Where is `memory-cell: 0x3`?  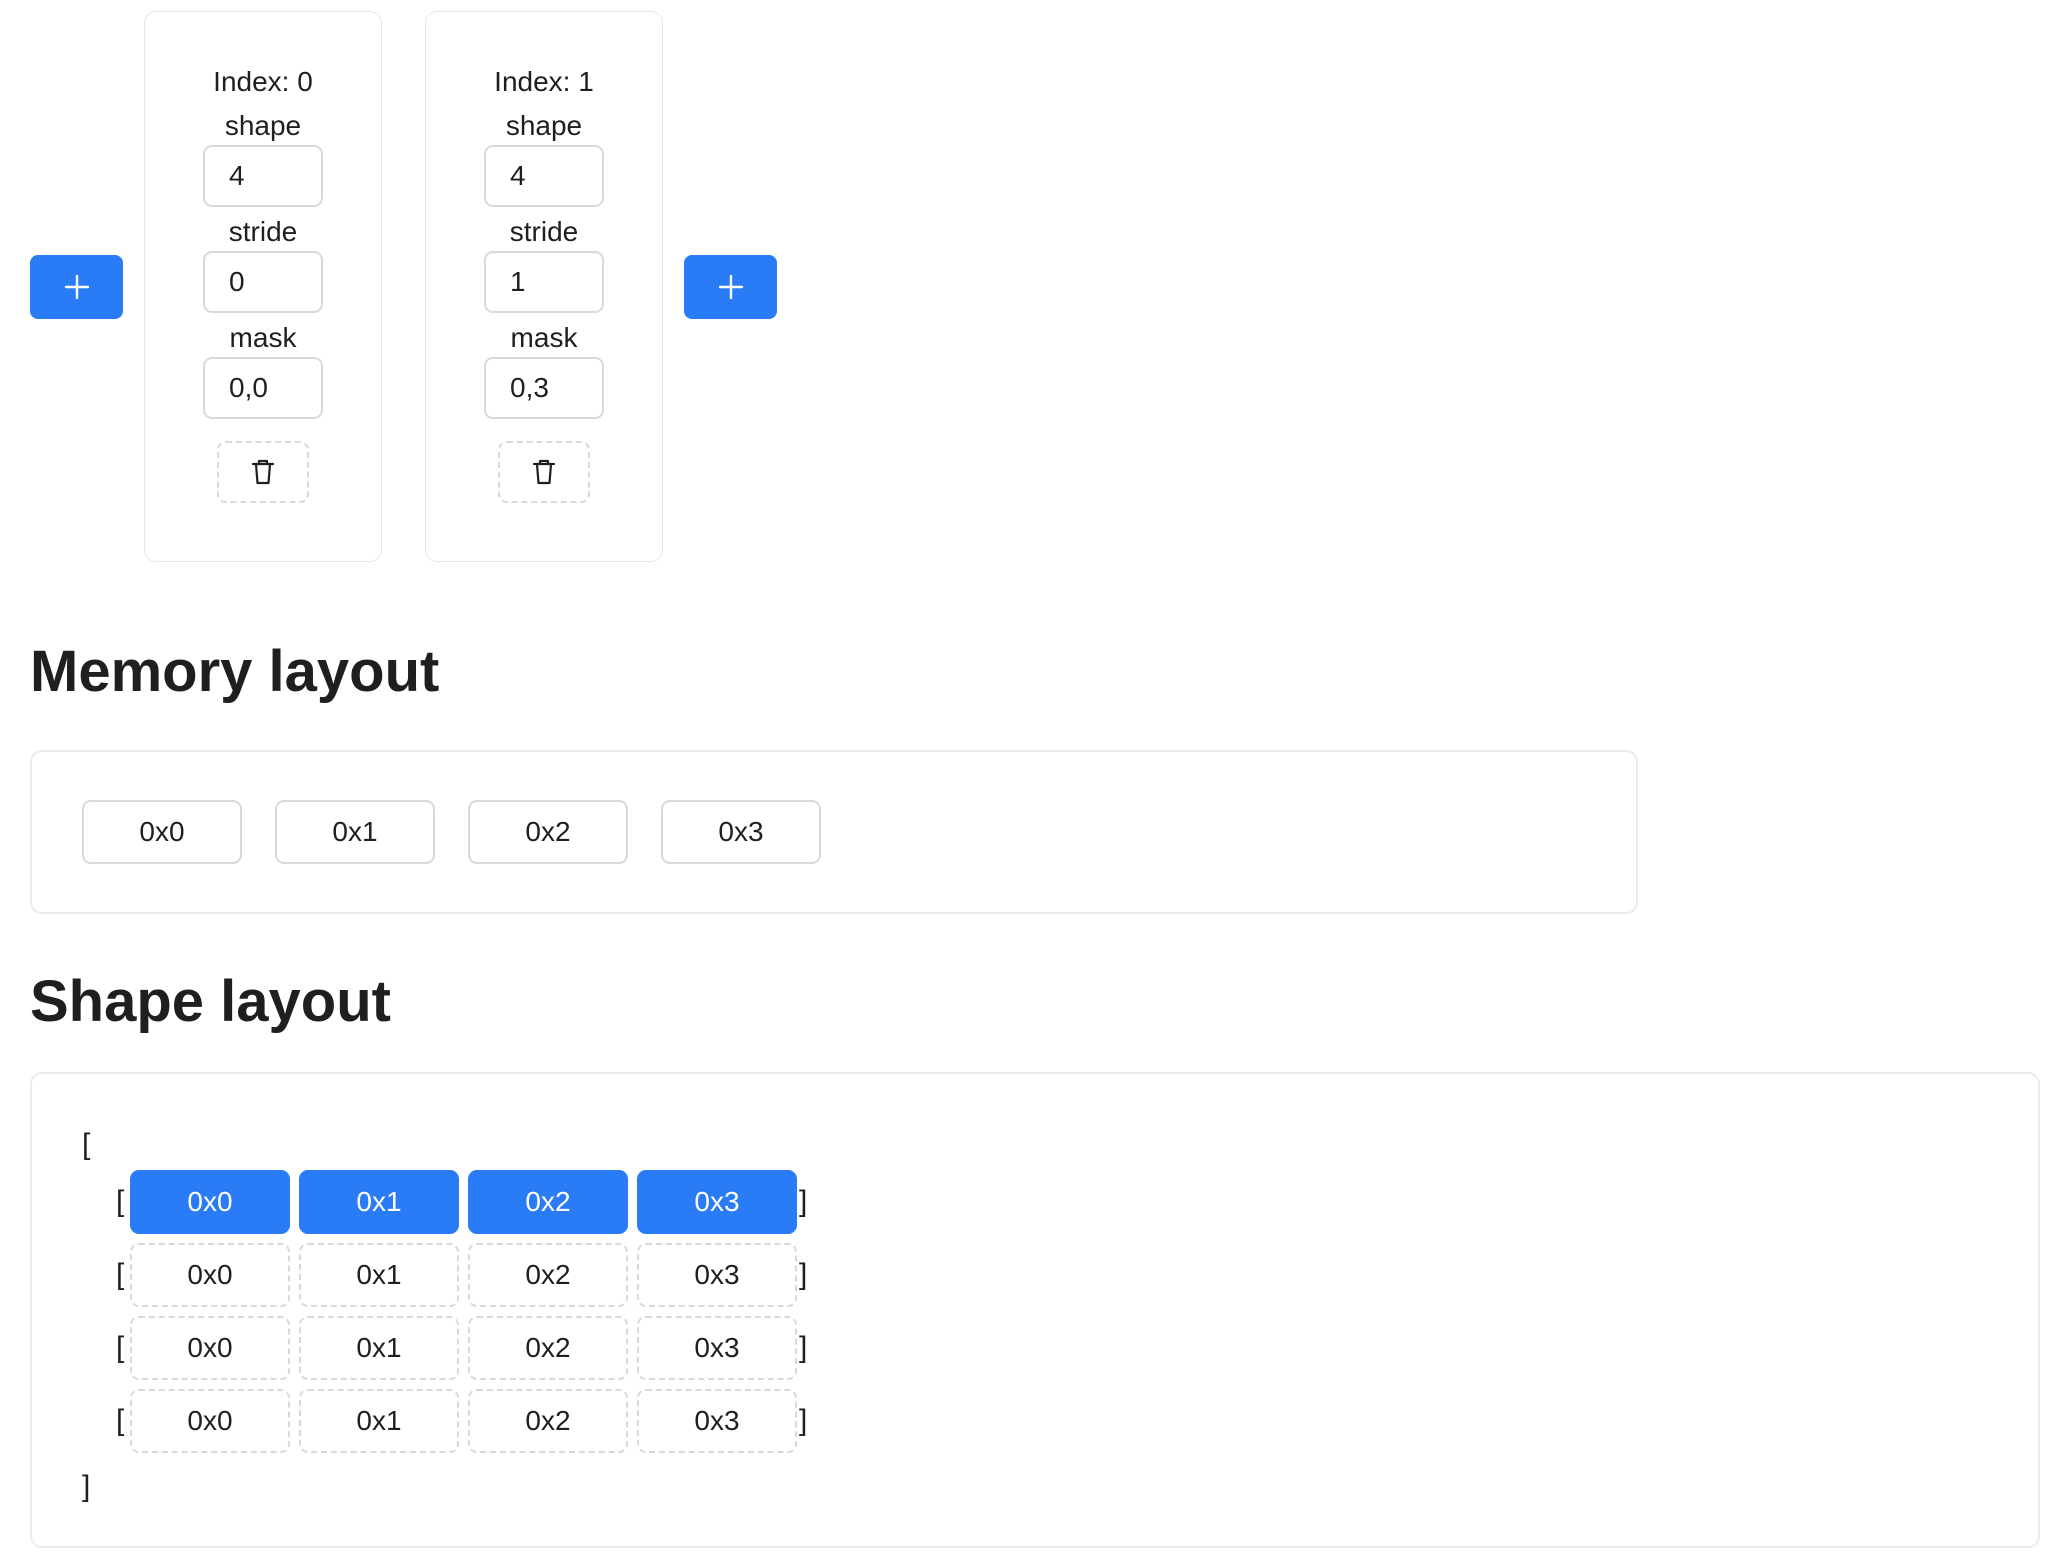
memory-cell: 0x3 is located at coordinates (741, 832).